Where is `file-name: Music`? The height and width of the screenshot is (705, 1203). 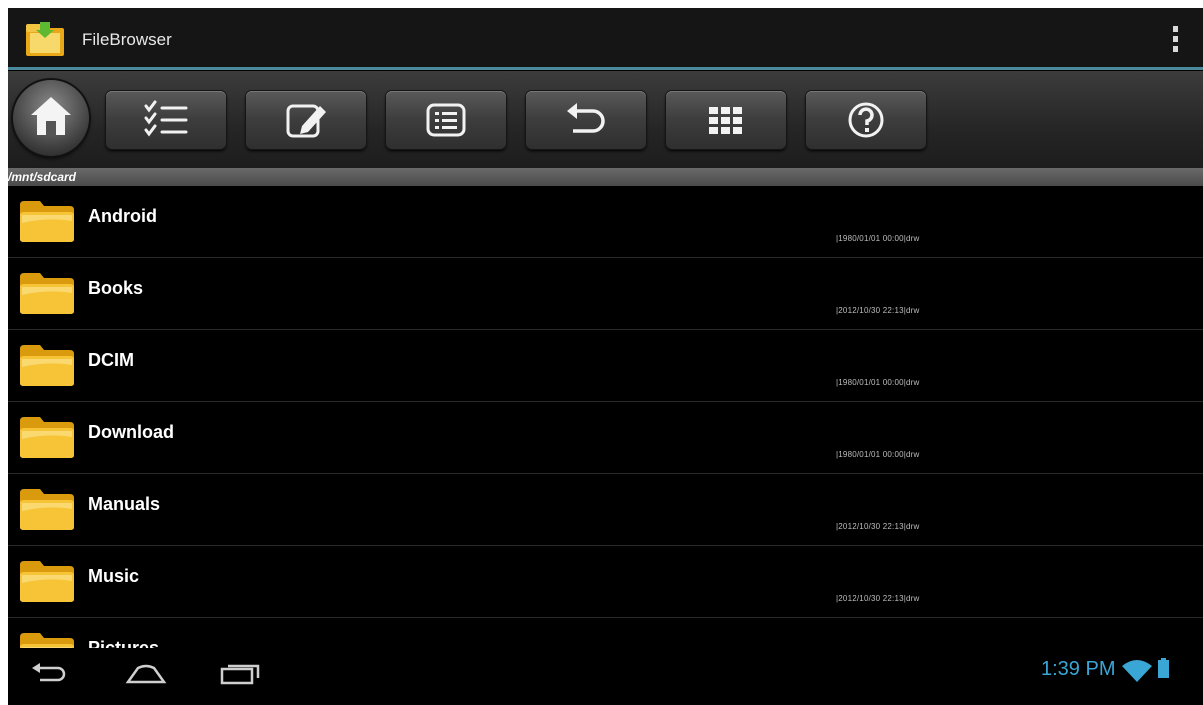
file-name: Music is located at coordinates (114, 576).